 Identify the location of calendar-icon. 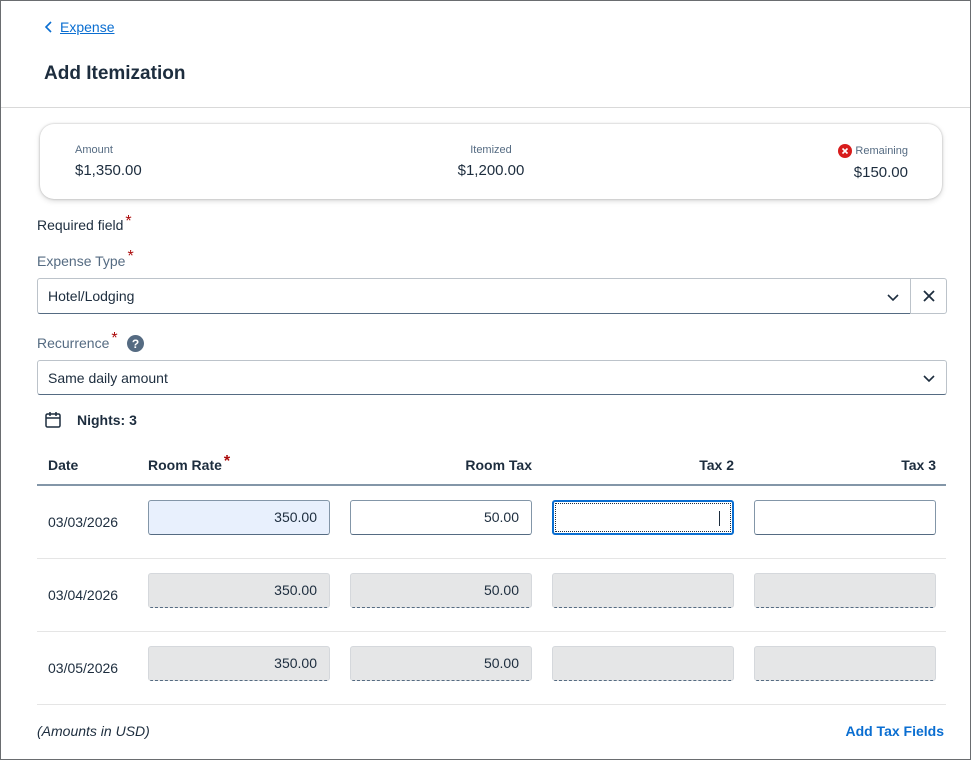
(53, 420).